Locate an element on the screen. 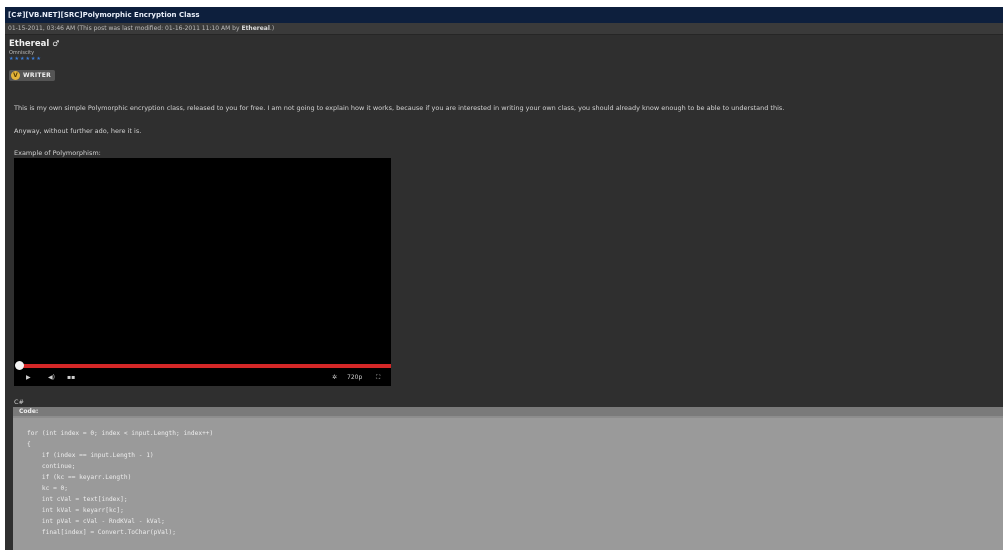  volume-icon: ◀) is located at coordinates (51, 378).